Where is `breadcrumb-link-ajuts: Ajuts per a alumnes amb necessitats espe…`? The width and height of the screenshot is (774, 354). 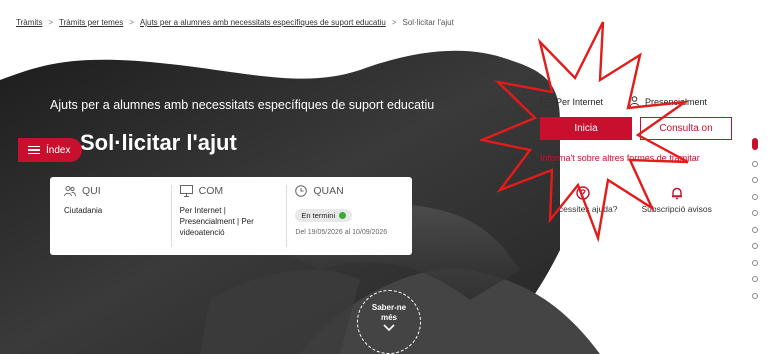
breadcrumb-link-ajuts: Ajuts per a alumnes amb necessitats espe… is located at coordinates (263, 22).